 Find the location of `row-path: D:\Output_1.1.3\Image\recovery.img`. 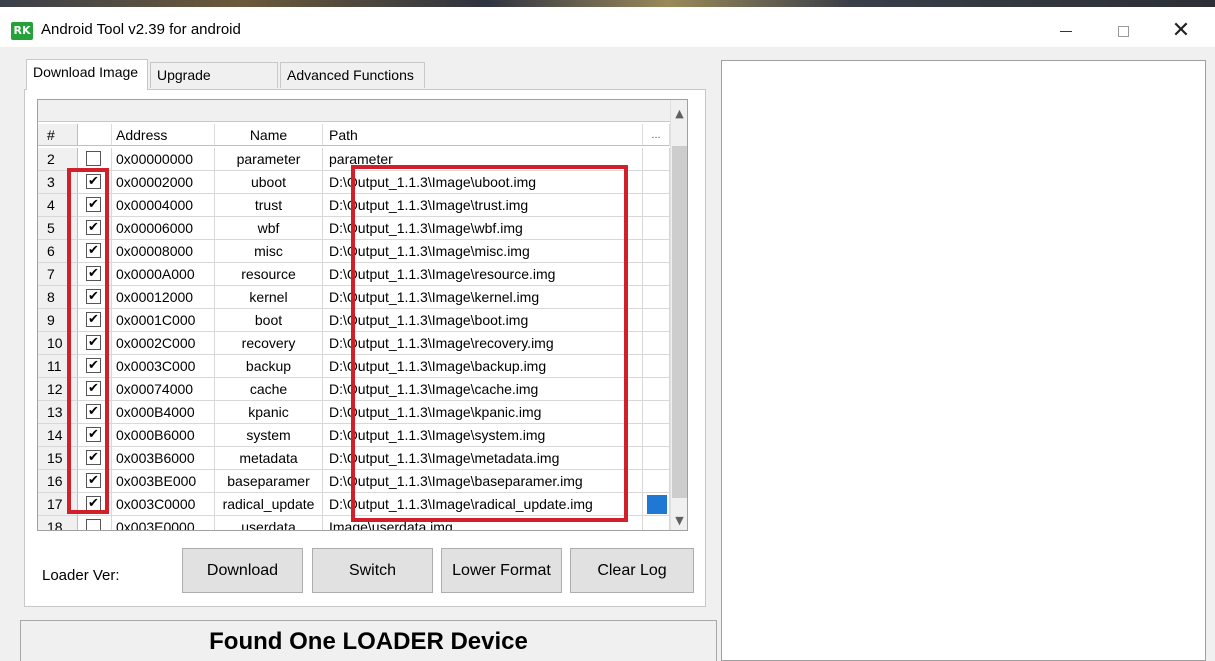

row-path: D:\Output_1.1.3\Image\recovery.img is located at coordinates (483, 343).